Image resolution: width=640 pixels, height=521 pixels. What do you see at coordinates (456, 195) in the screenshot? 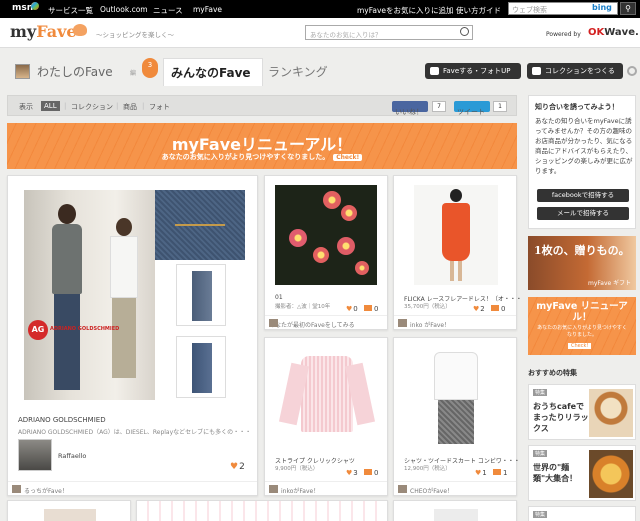
I see `model-head` at bounding box center [456, 195].